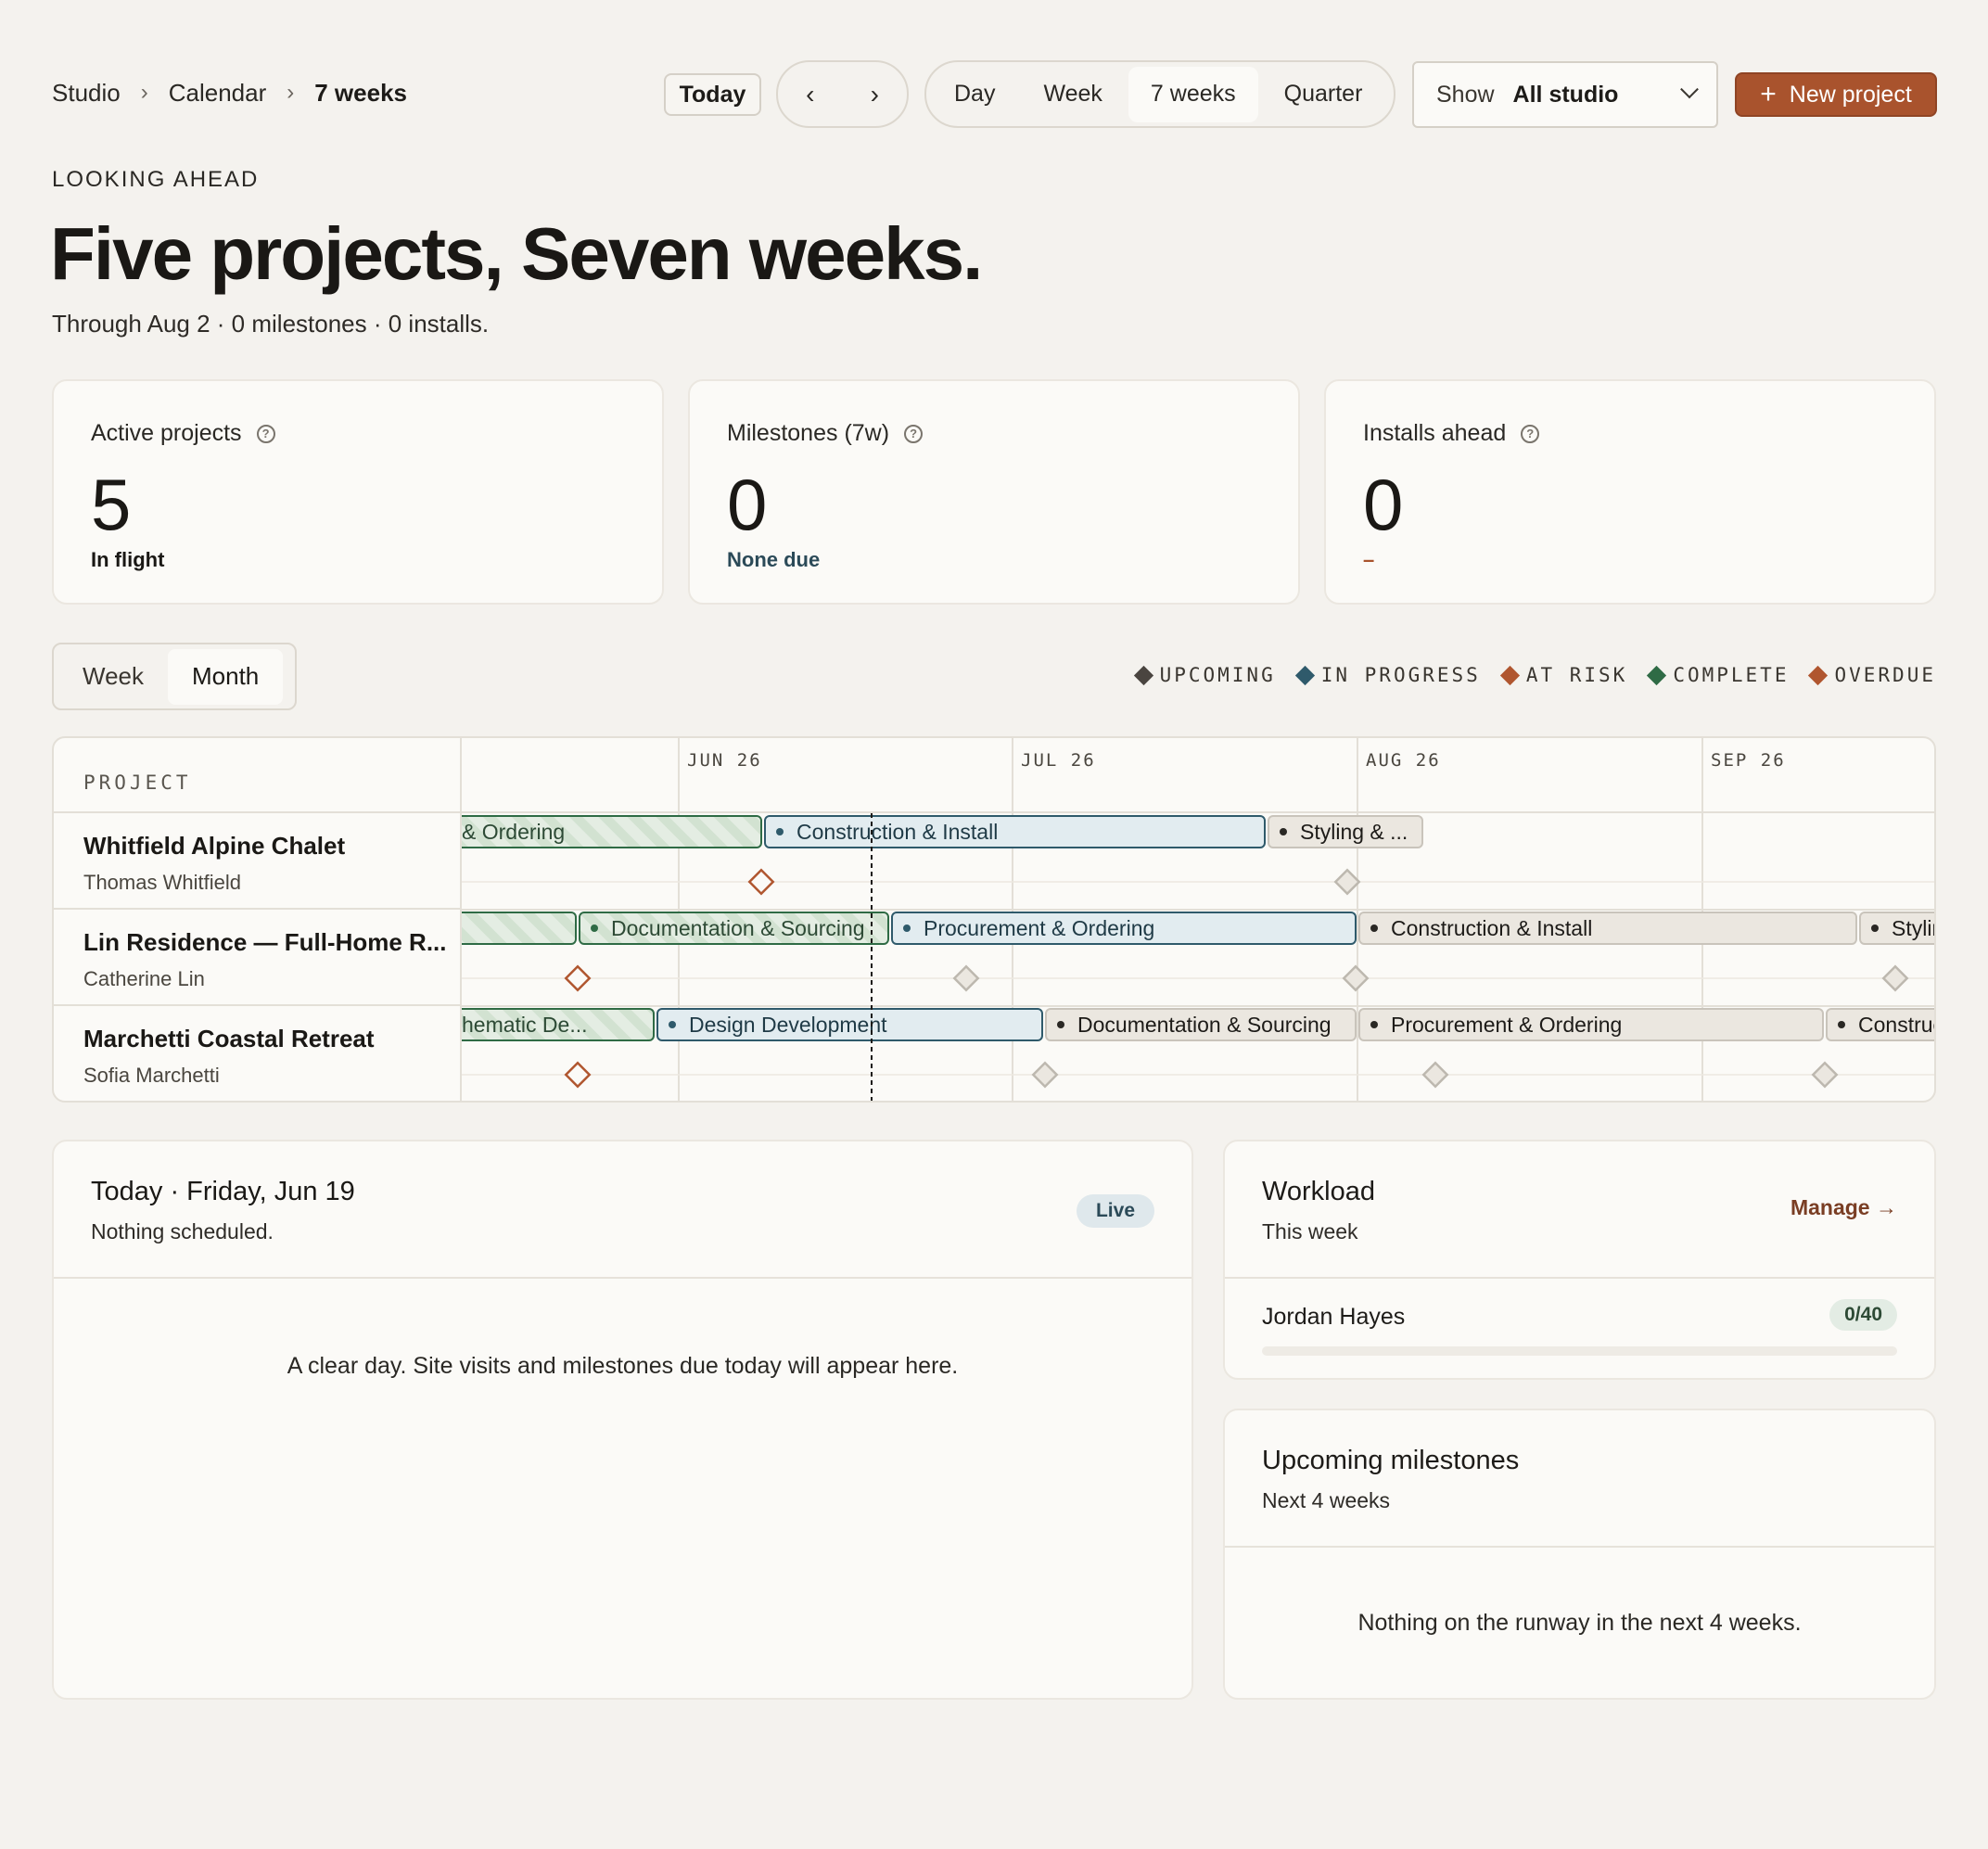 The width and height of the screenshot is (1988, 1849). What do you see at coordinates (1843, 1207) in the screenshot?
I see `manage-link: Manage →` at bounding box center [1843, 1207].